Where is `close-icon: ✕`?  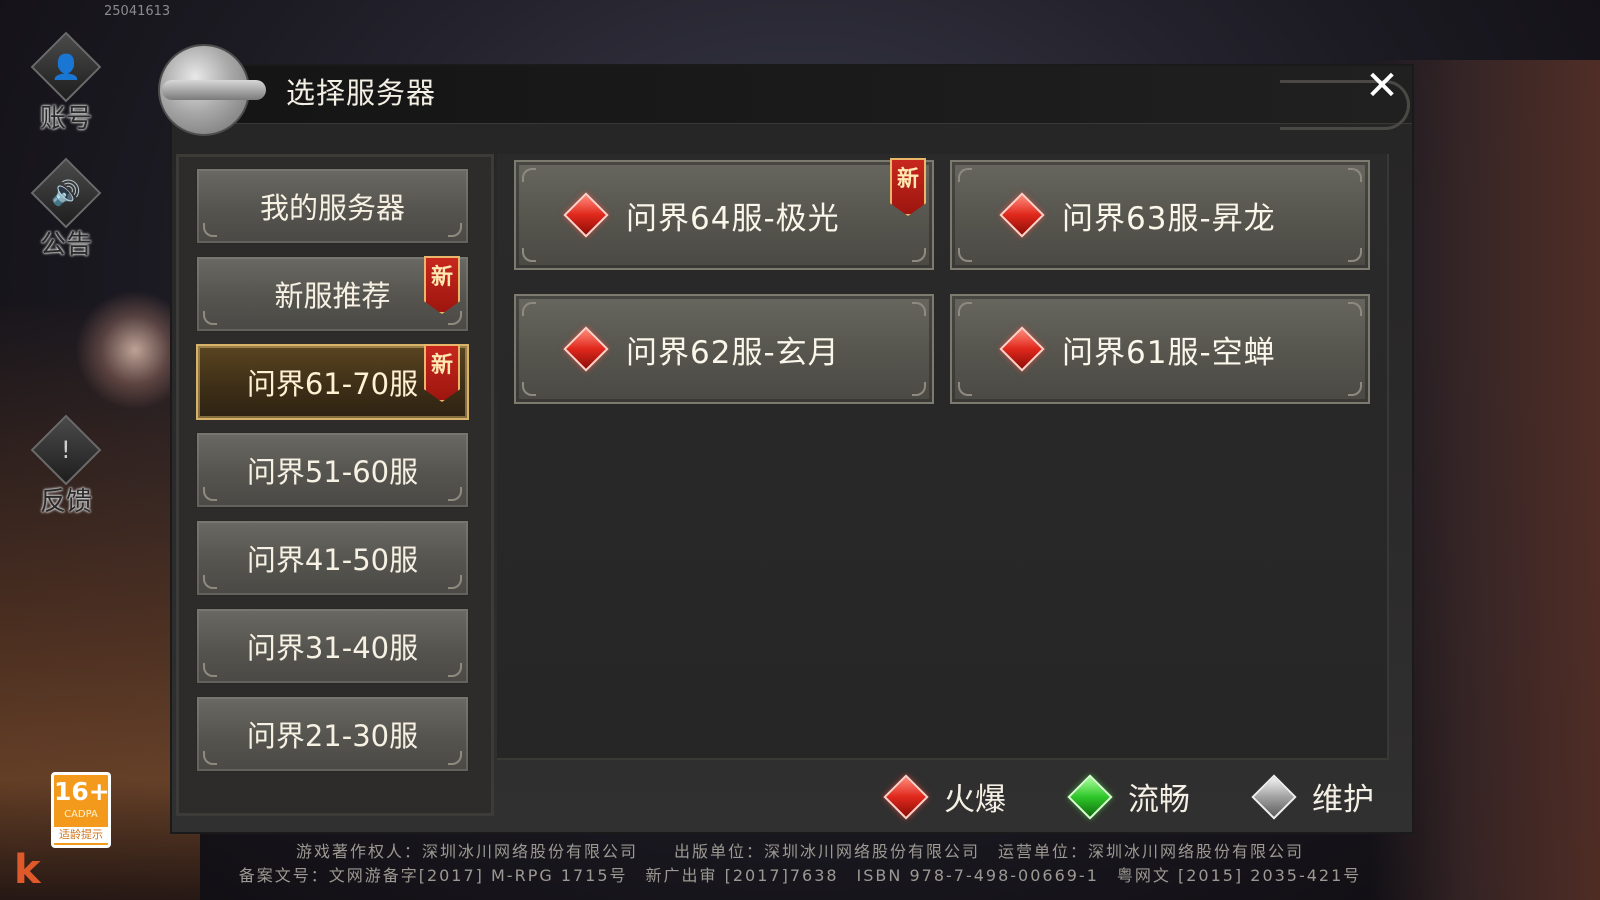 close-icon: ✕ is located at coordinates (1382, 86).